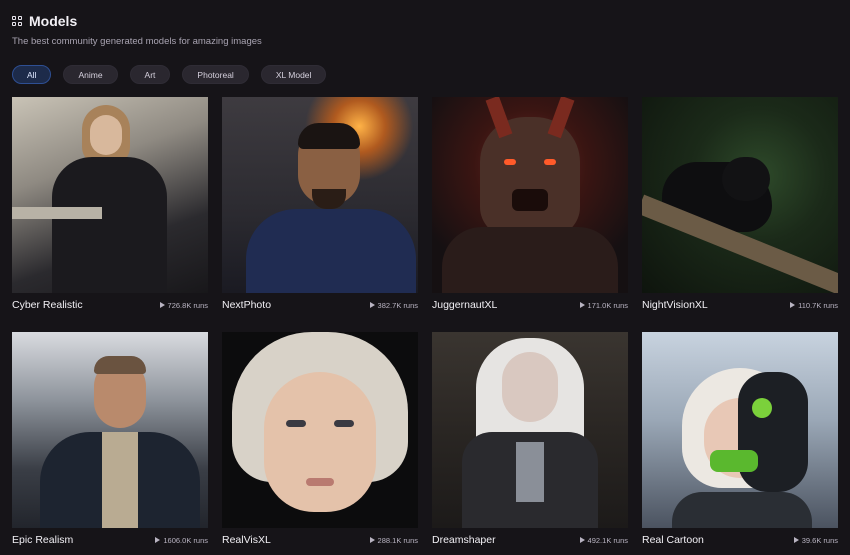  What do you see at coordinates (32, 74) in the screenshot?
I see `filter-chip-all: All` at bounding box center [32, 74].